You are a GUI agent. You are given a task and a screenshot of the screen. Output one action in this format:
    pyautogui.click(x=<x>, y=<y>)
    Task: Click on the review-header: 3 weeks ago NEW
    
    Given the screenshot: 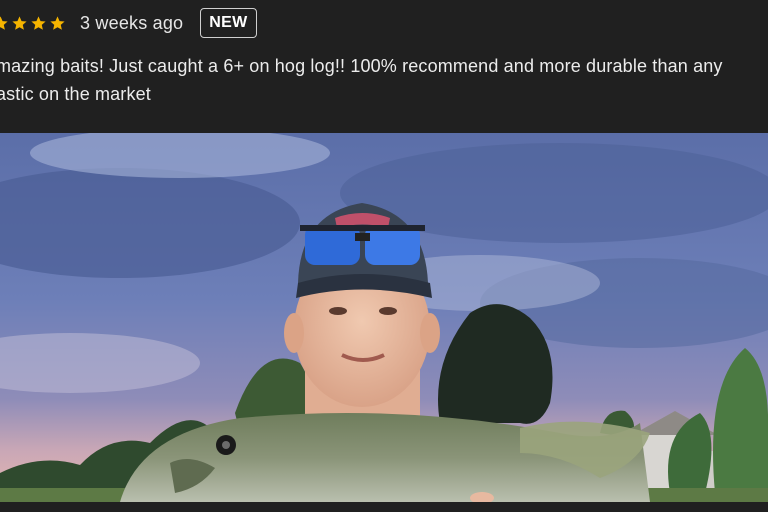 What is the action you would take?
    pyautogui.click(x=128, y=23)
    